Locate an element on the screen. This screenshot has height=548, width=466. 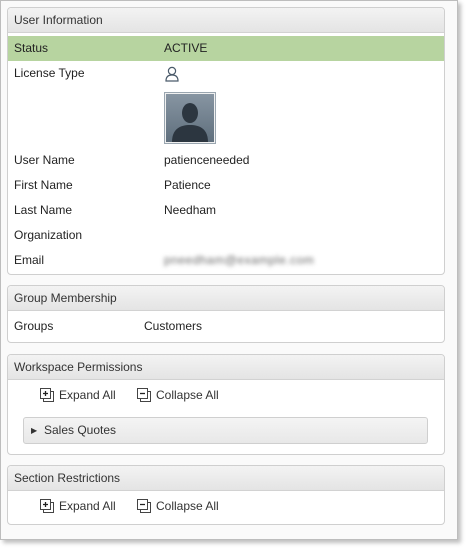
groups-label: Groups is located at coordinates (34, 326).